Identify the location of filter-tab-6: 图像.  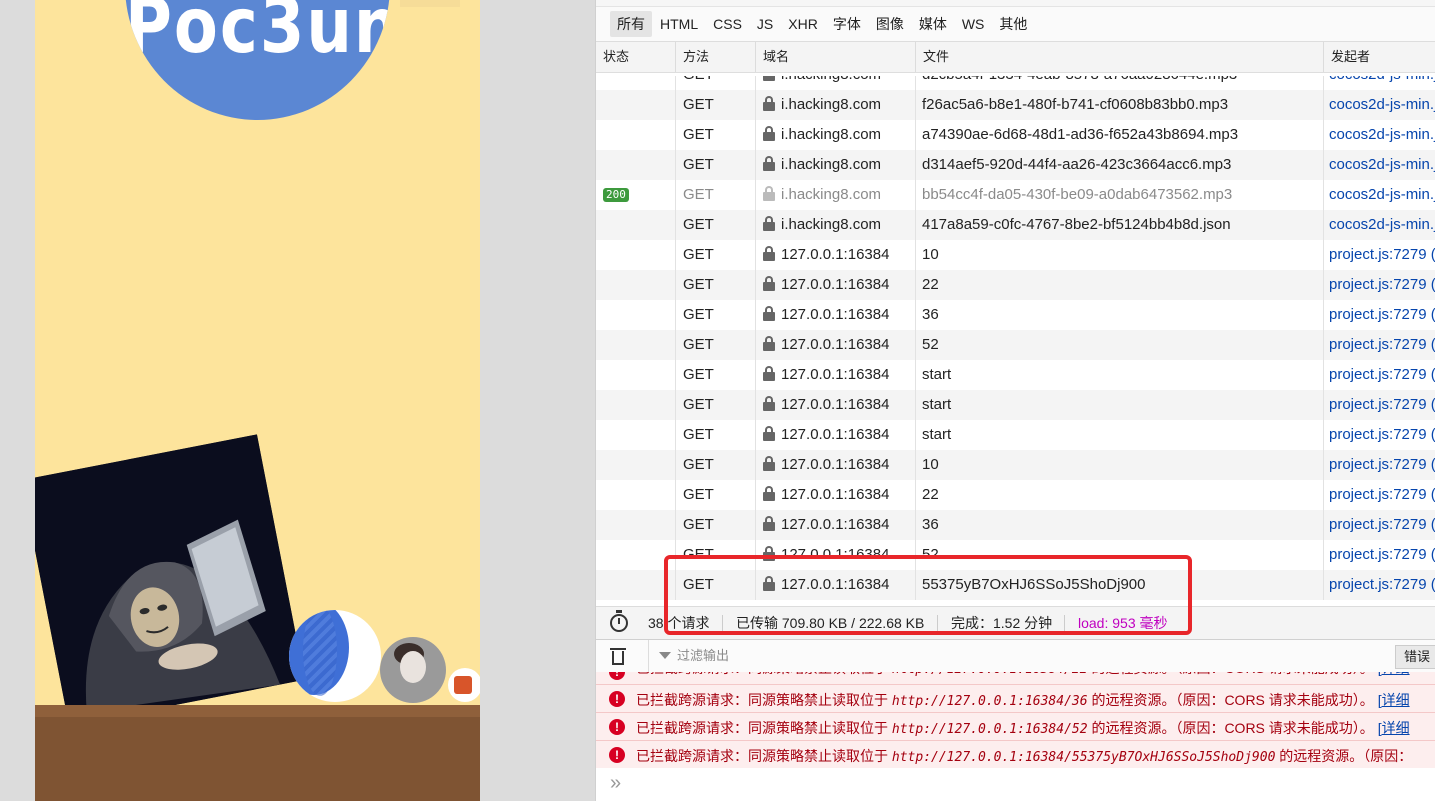
(890, 24).